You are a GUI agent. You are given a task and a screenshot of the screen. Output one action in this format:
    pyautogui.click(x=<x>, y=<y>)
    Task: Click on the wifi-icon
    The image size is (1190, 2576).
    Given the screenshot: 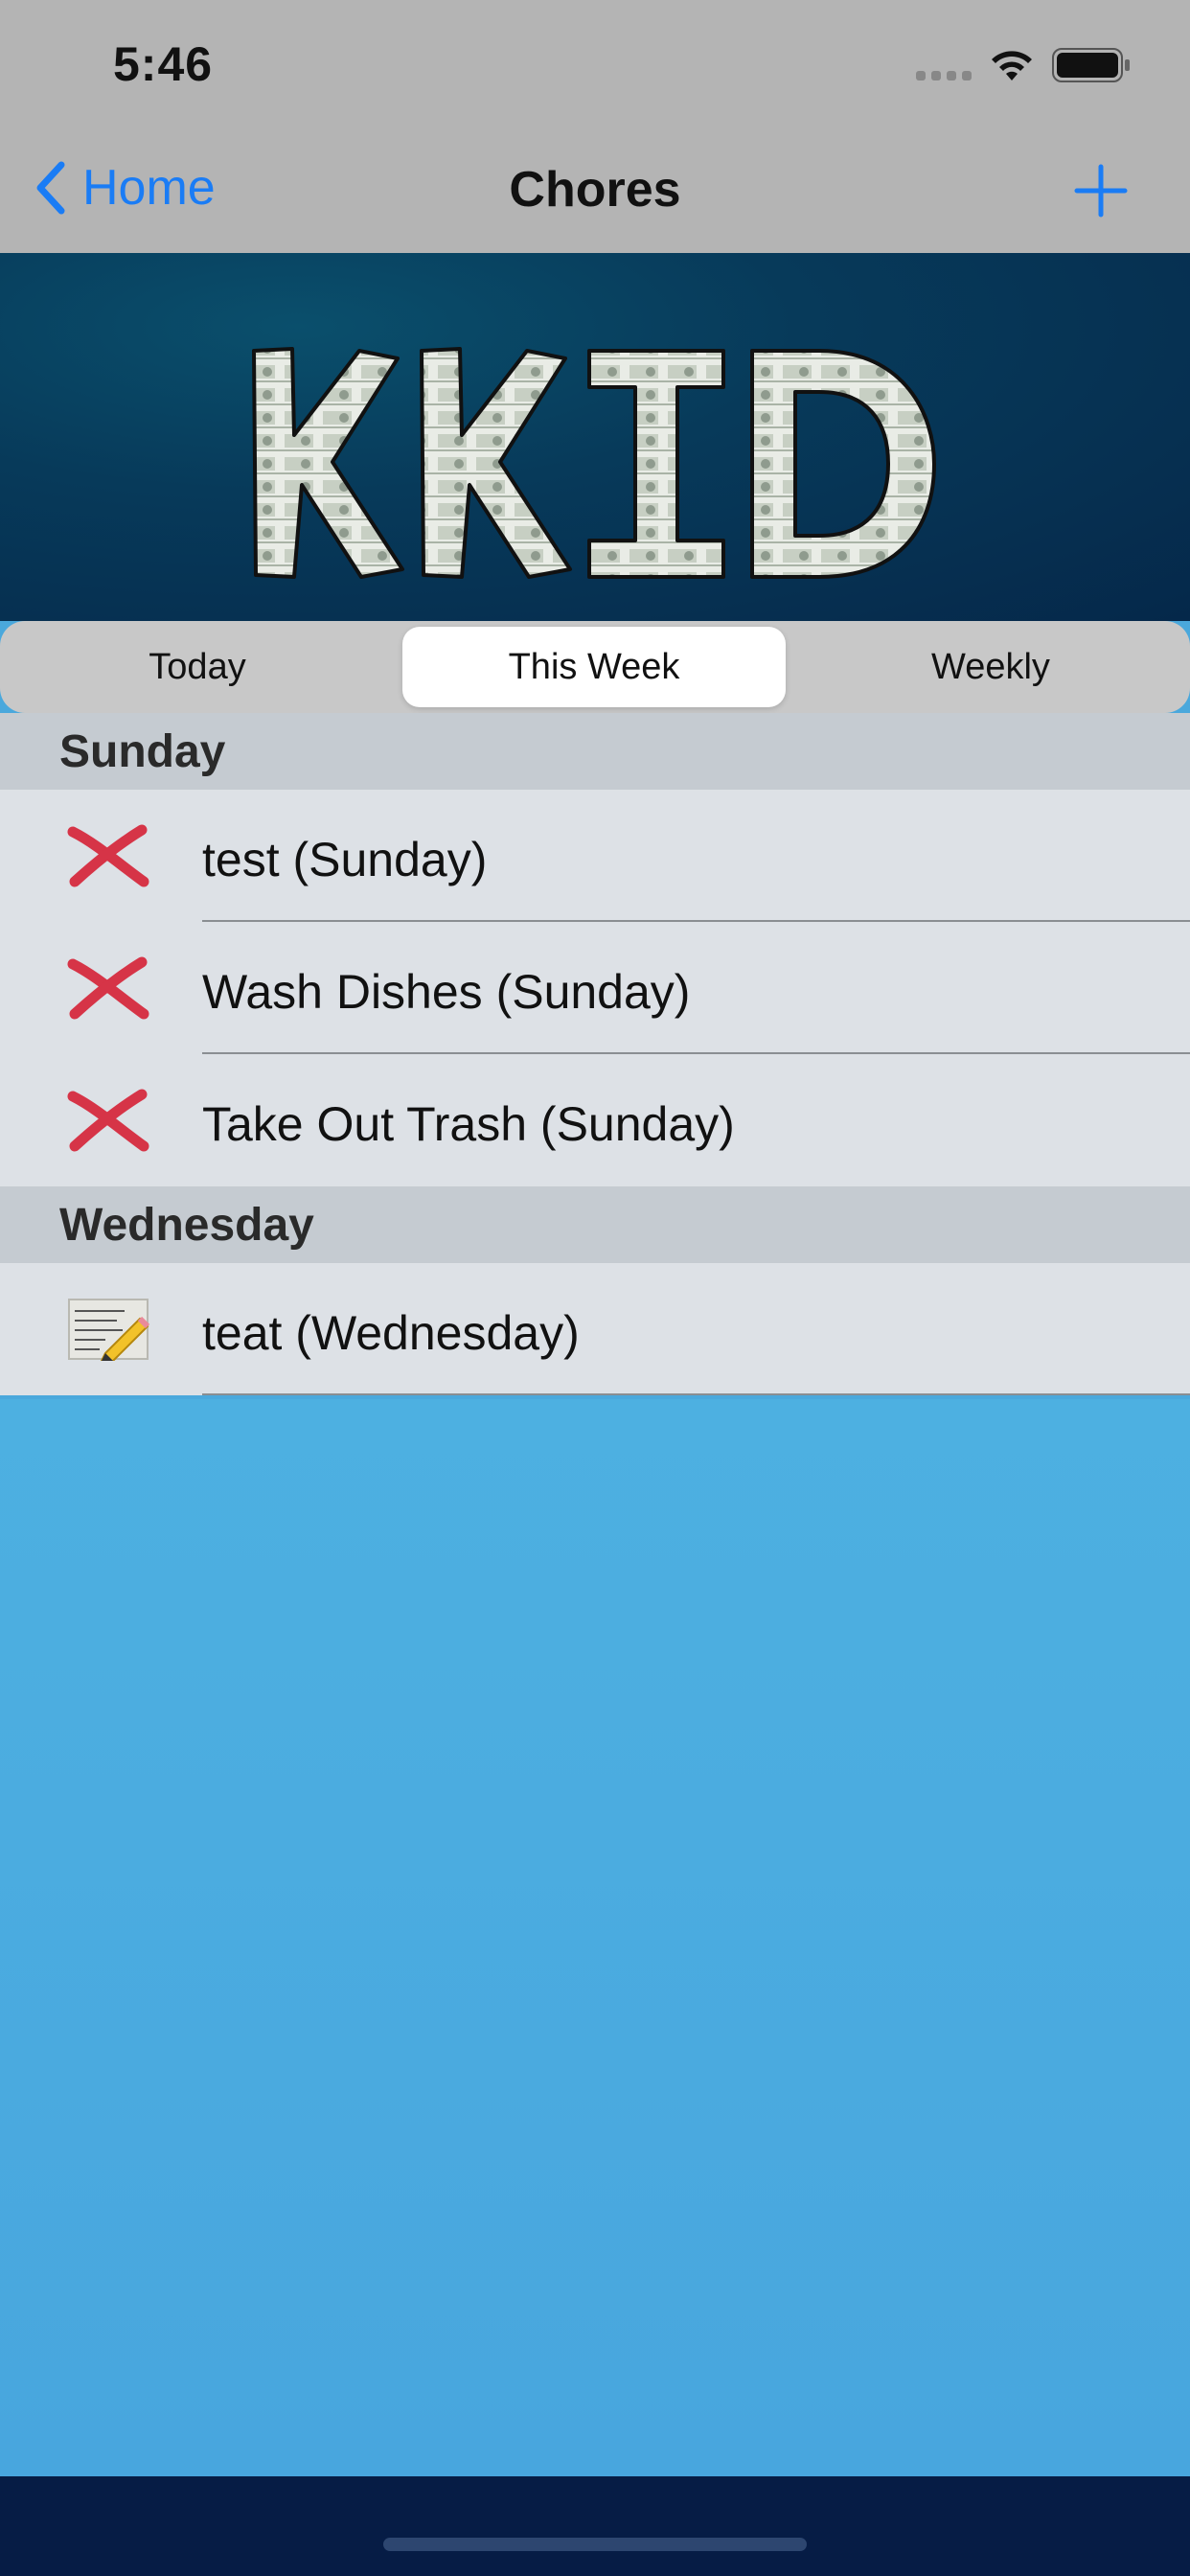 What is the action you would take?
    pyautogui.click(x=1012, y=65)
    